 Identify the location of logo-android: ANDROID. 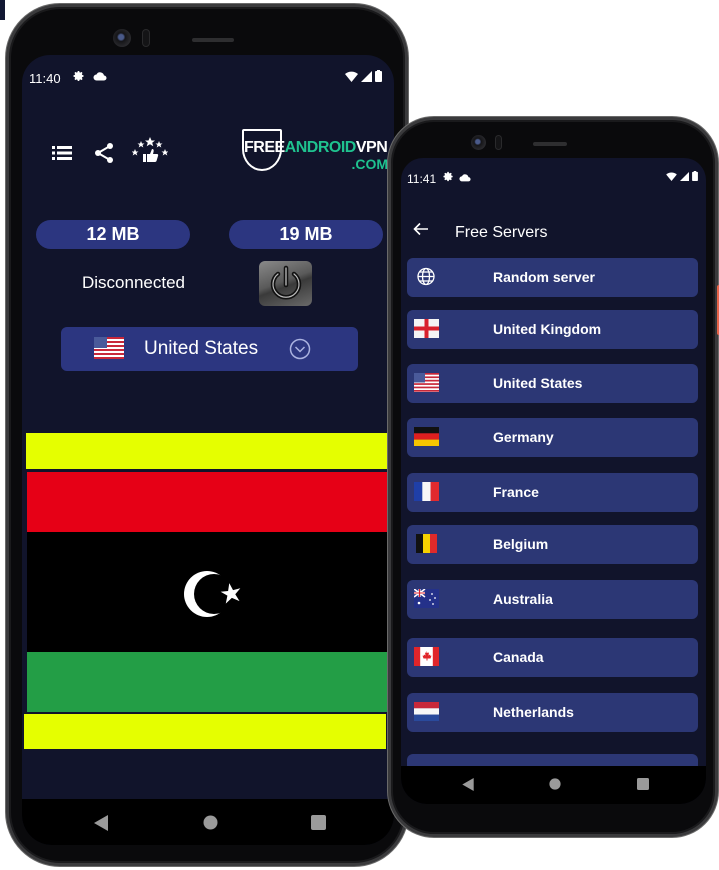
(320, 147).